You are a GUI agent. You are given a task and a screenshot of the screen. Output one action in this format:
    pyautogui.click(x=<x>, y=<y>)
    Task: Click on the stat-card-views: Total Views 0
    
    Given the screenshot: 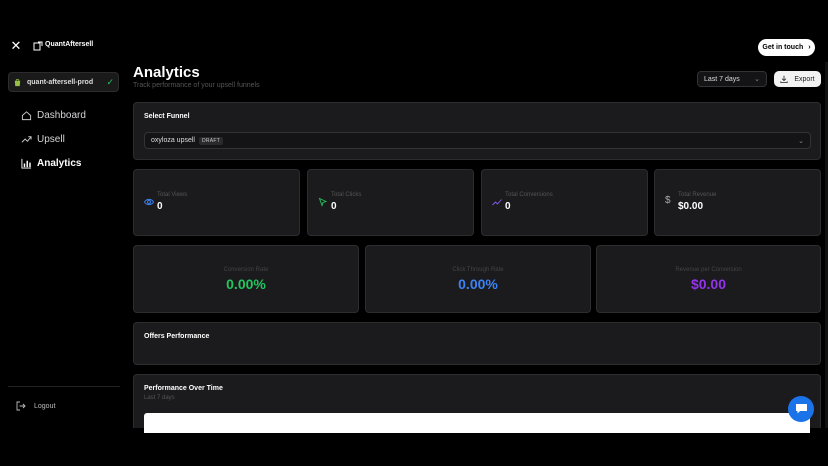 What is the action you would take?
    pyautogui.click(x=216, y=202)
    